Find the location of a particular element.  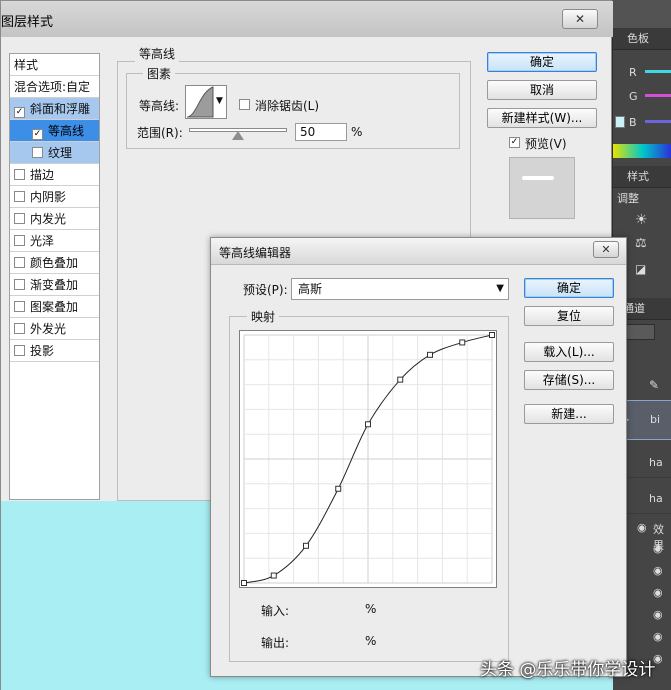

effect-item: 渐变叠加 is located at coordinates (54, 285).